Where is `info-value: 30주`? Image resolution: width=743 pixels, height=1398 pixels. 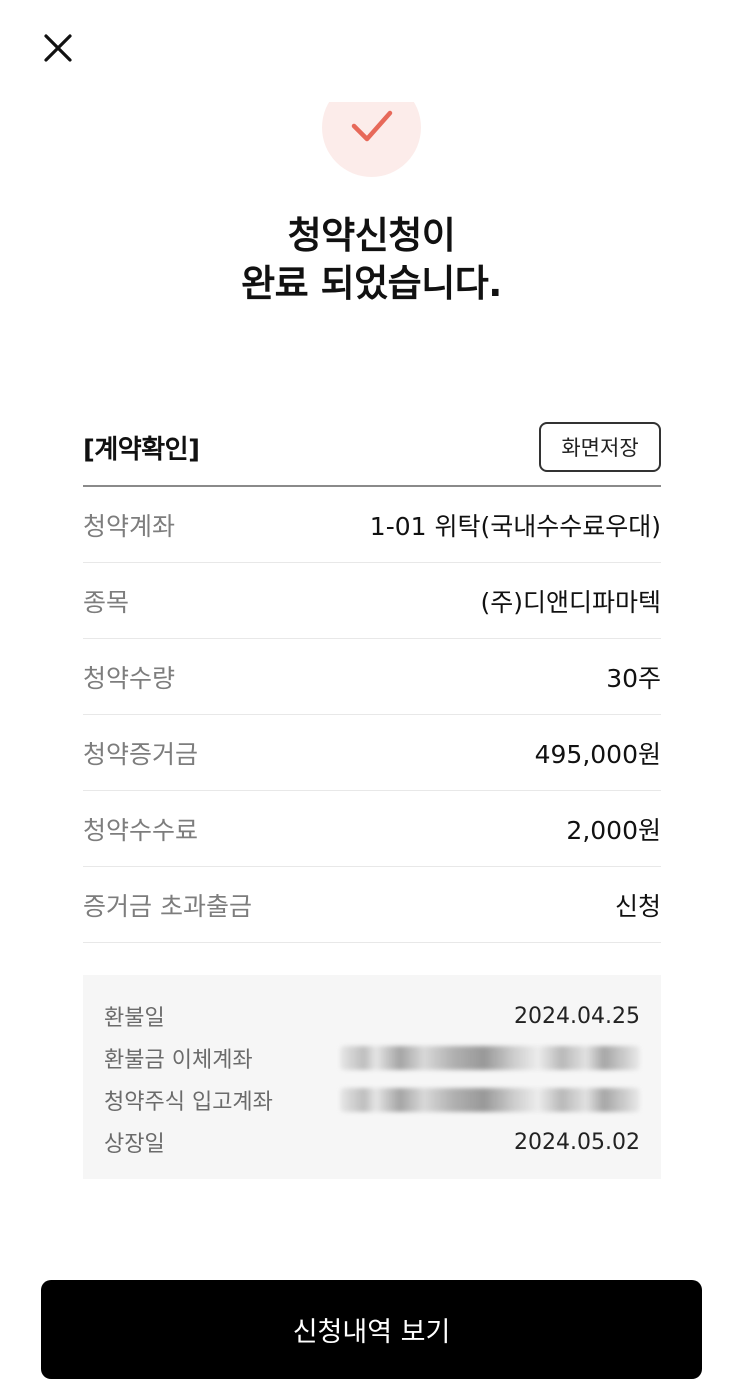
info-value: 30주 is located at coordinates (633, 678).